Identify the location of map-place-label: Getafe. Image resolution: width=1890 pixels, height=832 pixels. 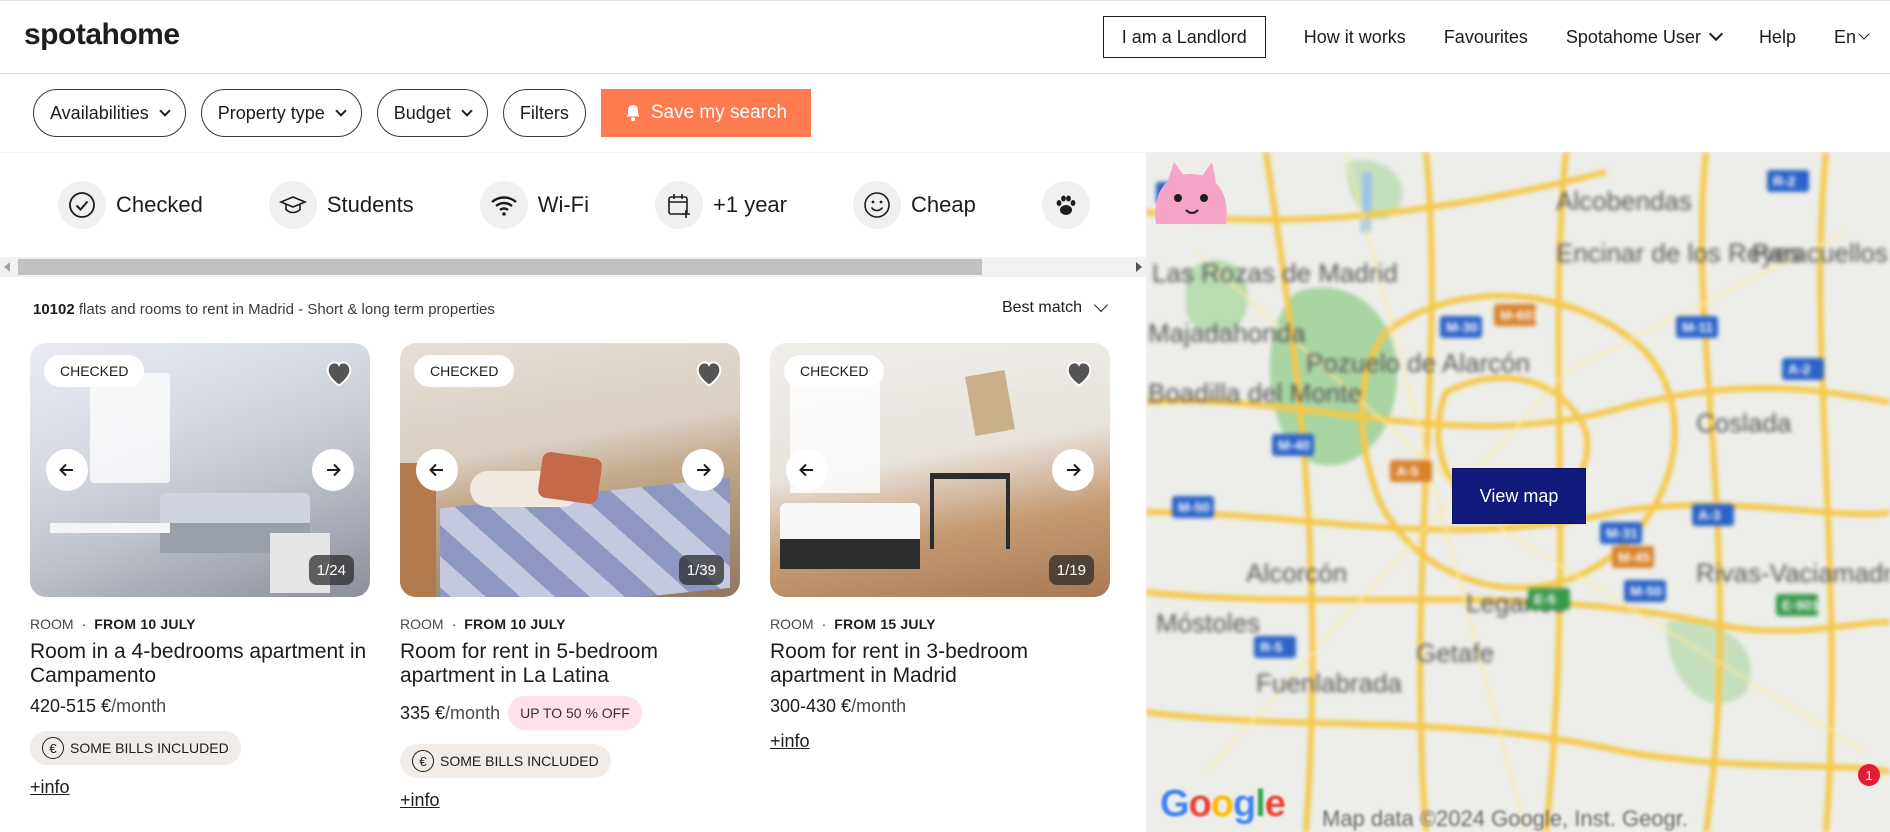
(1455, 653).